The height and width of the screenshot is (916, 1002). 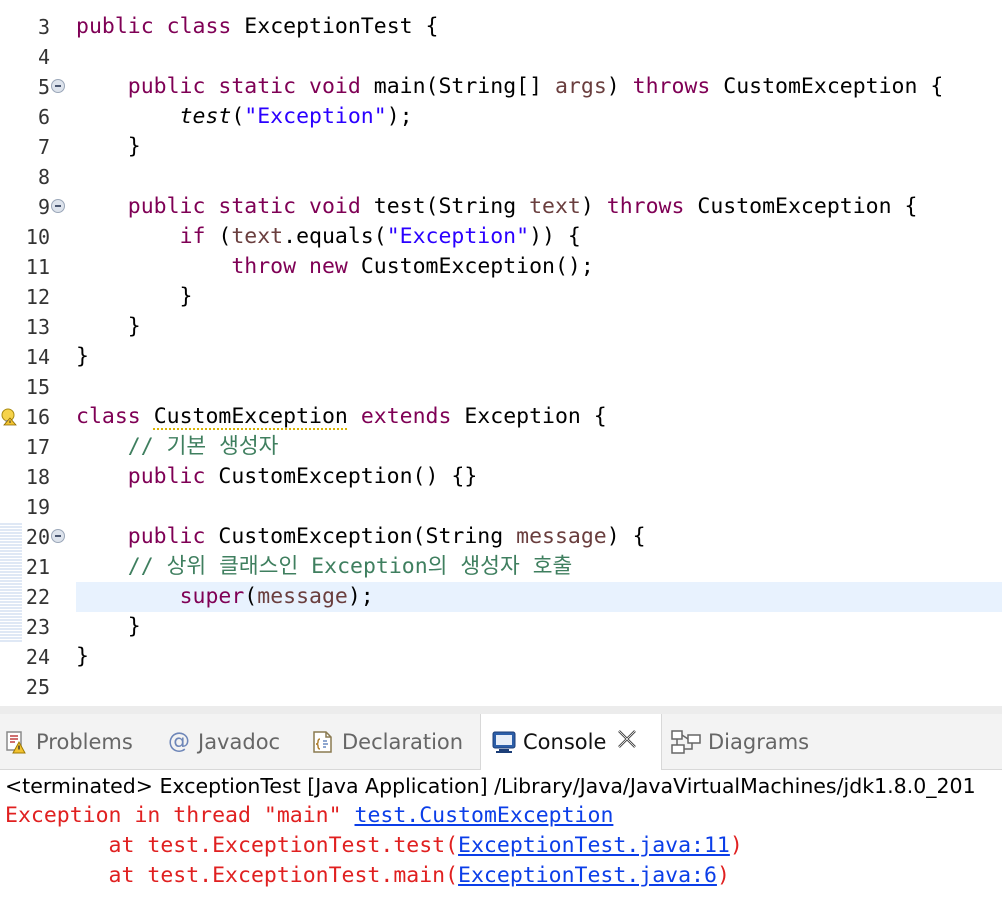 What do you see at coordinates (501, 57) in the screenshot?
I see `code-line: 4` at bounding box center [501, 57].